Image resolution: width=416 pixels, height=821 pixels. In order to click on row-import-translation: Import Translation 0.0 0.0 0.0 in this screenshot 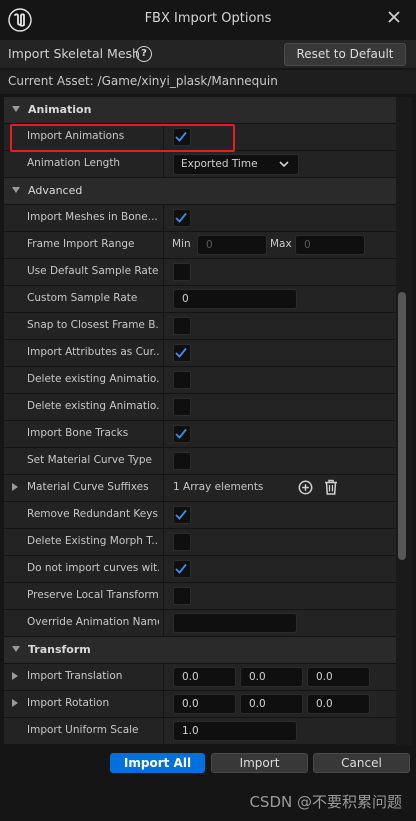, I will do `click(200, 677)`.